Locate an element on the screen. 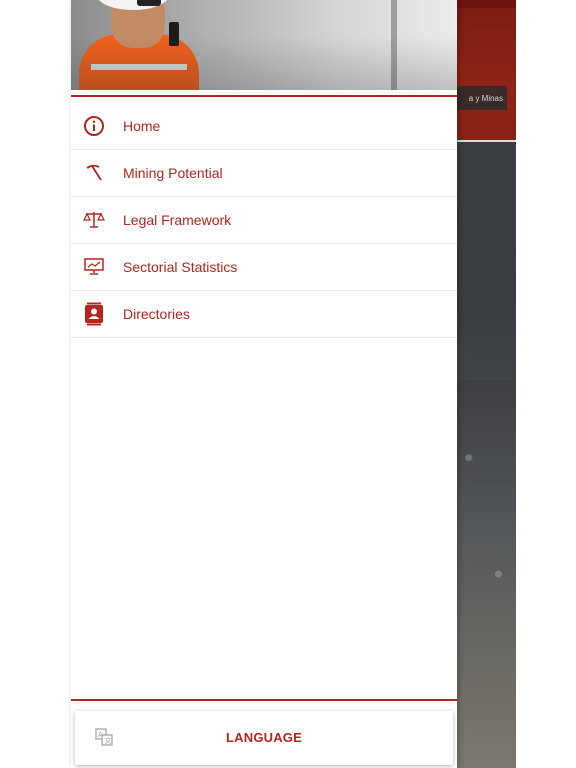 Image resolution: width=576 pixels, height=768 pixels. menu-item-label: Home is located at coordinates (142, 126).